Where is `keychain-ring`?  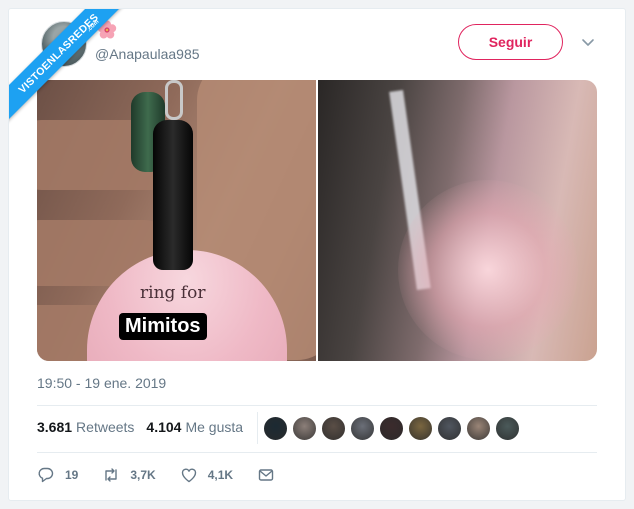
keychain-ring is located at coordinates (174, 100).